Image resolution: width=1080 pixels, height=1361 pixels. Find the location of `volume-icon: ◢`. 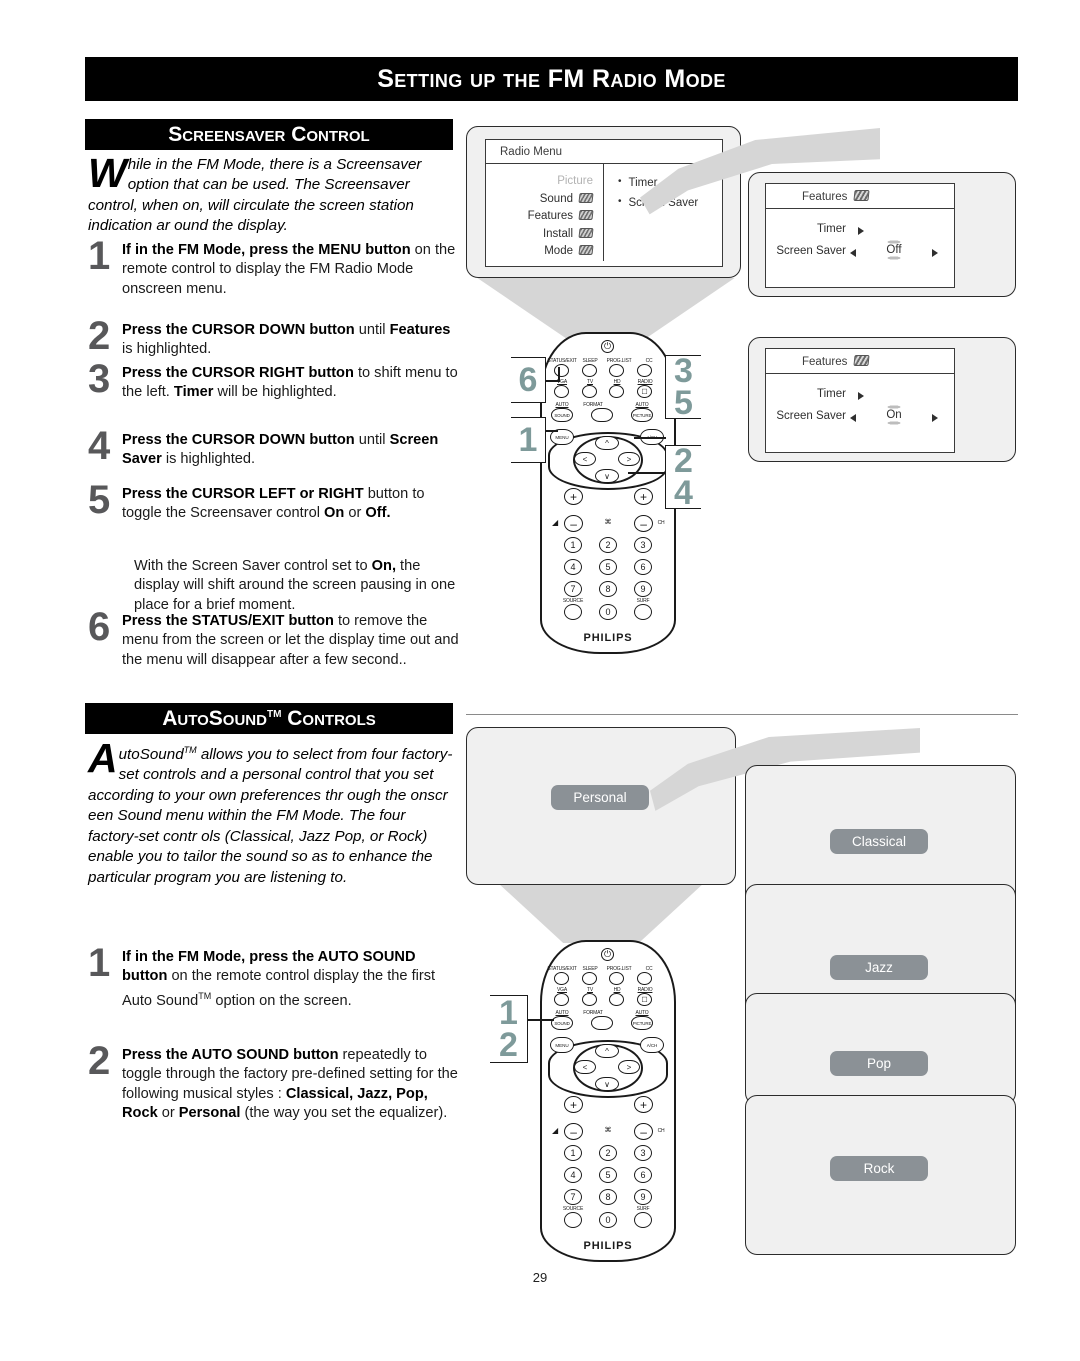

volume-icon: ◢ is located at coordinates (555, 1130).